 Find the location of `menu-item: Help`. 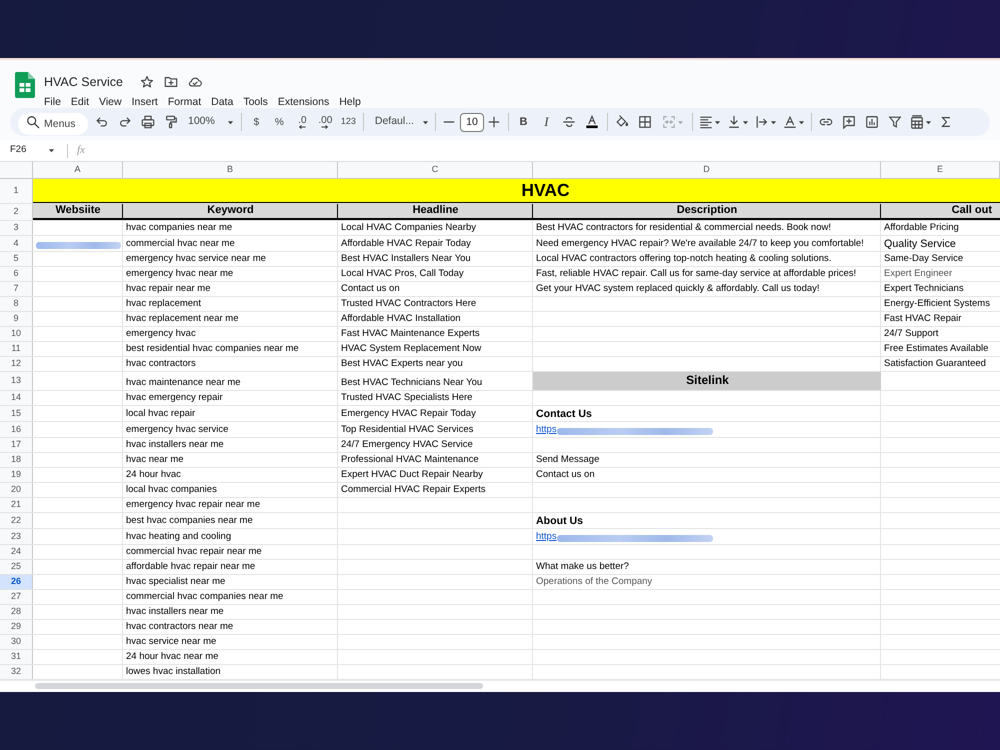

menu-item: Help is located at coordinates (350, 102).